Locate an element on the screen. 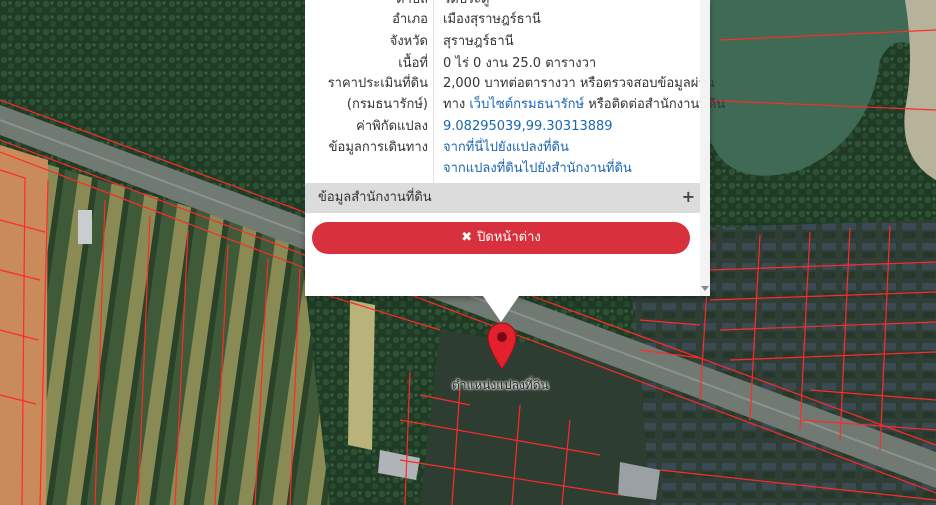 The width and height of the screenshot is (936, 505). directions-to-parcel-link: จากที่นี่ไปยังแปลงที่ดิน is located at coordinates (506, 147).